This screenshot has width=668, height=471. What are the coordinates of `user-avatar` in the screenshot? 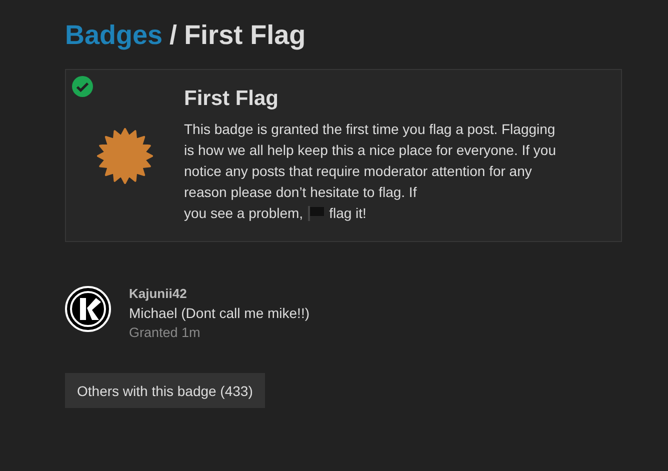 It's located at (88, 309).